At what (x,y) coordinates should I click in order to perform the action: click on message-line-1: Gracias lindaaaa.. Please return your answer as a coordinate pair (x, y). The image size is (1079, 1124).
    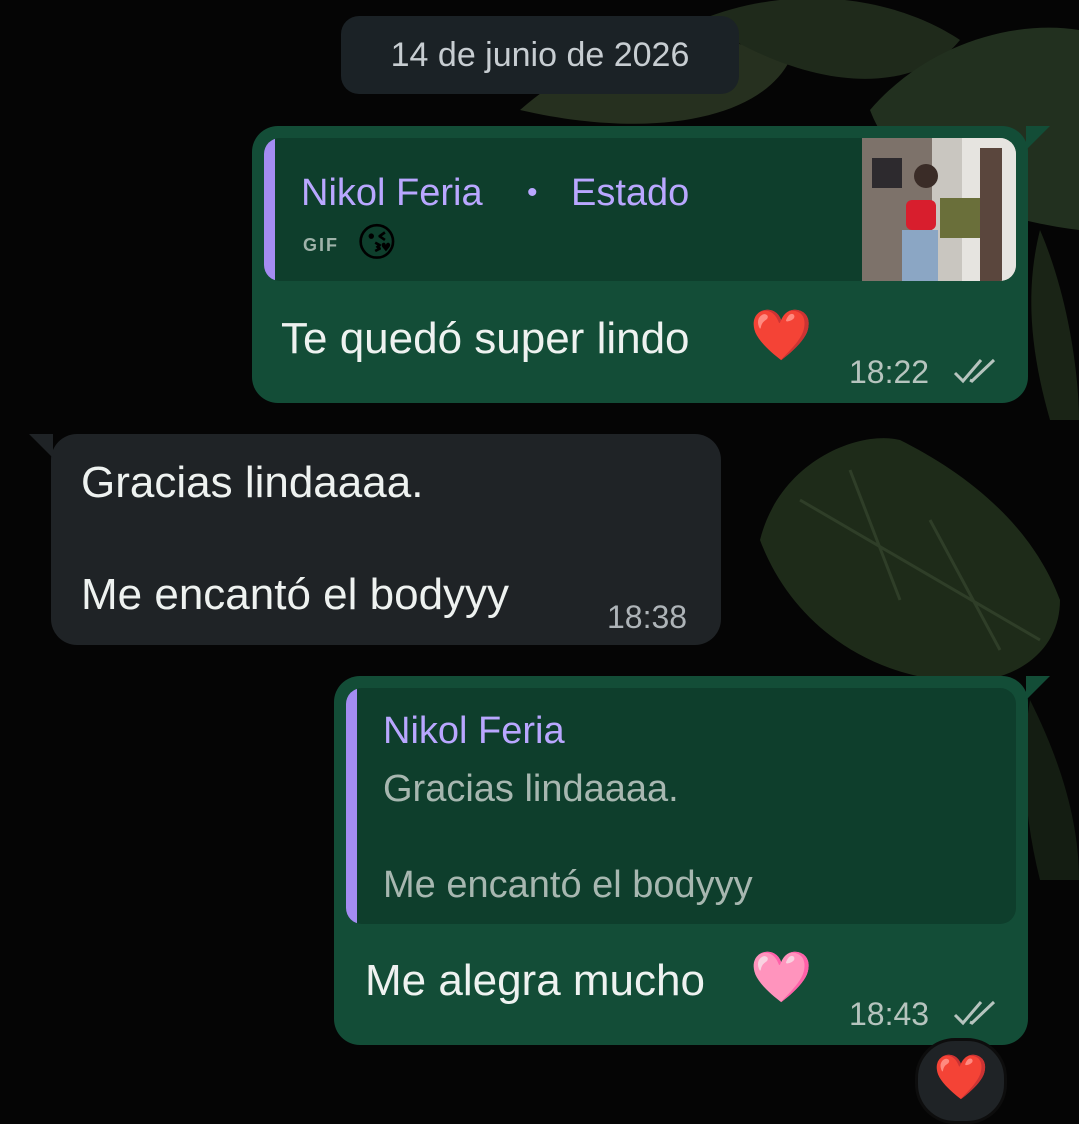
    Looking at the image, I should click on (252, 482).